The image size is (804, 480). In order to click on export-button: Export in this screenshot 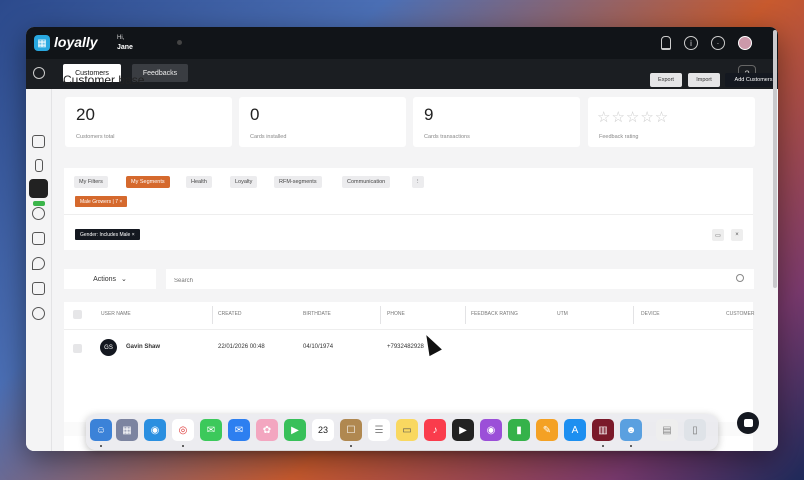, I will do `click(666, 80)`.